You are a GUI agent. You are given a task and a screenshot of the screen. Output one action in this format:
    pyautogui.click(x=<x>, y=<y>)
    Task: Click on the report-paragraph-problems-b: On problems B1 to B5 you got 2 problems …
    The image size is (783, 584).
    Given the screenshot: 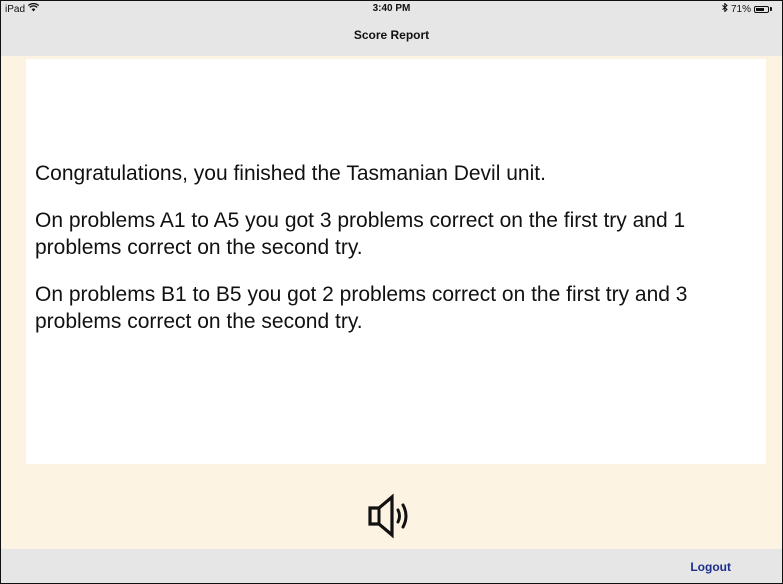 What is the action you would take?
    pyautogui.click(x=361, y=308)
    